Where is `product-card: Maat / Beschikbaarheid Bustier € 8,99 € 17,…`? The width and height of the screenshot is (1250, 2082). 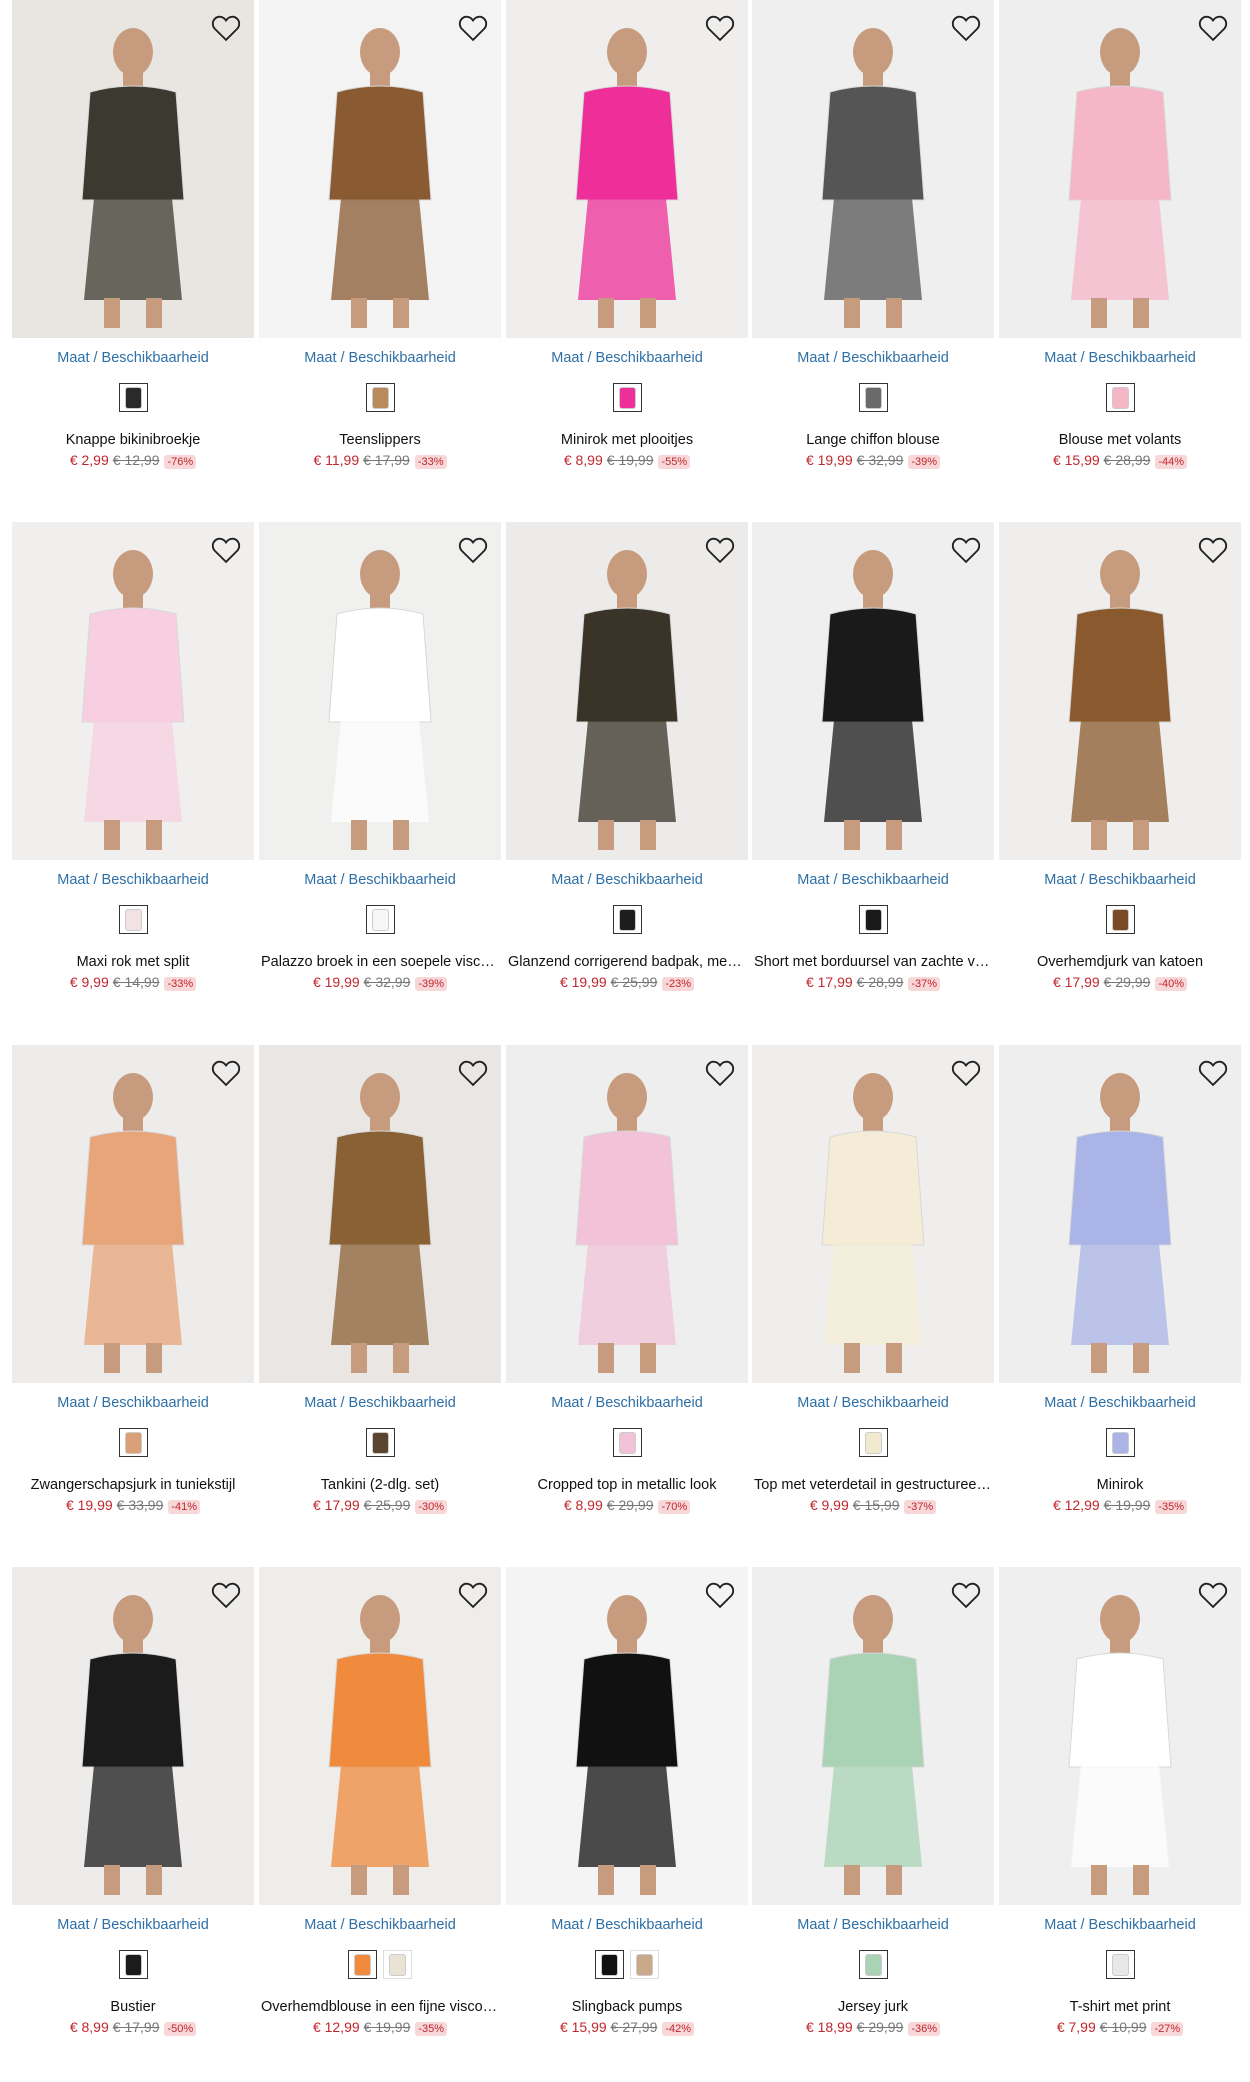 product-card: Maat / Beschikbaarheid Bustier € 8,99 € 17,… is located at coordinates (133, 1801).